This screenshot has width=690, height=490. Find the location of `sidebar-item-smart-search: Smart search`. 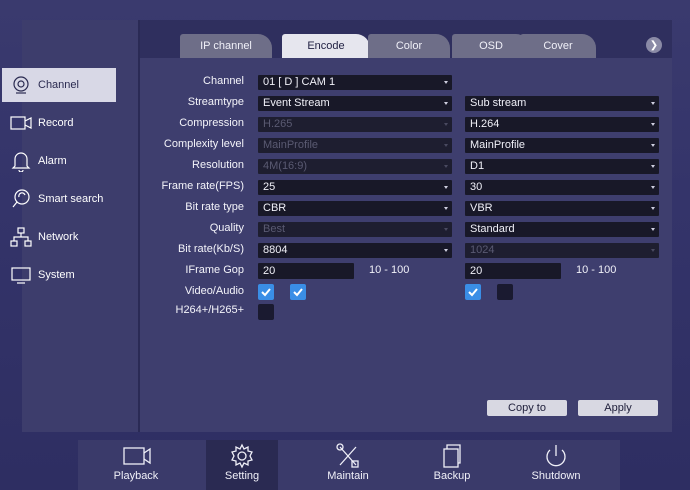

sidebar-item-smart-search: Smart search is located at coordinates (59, 199).